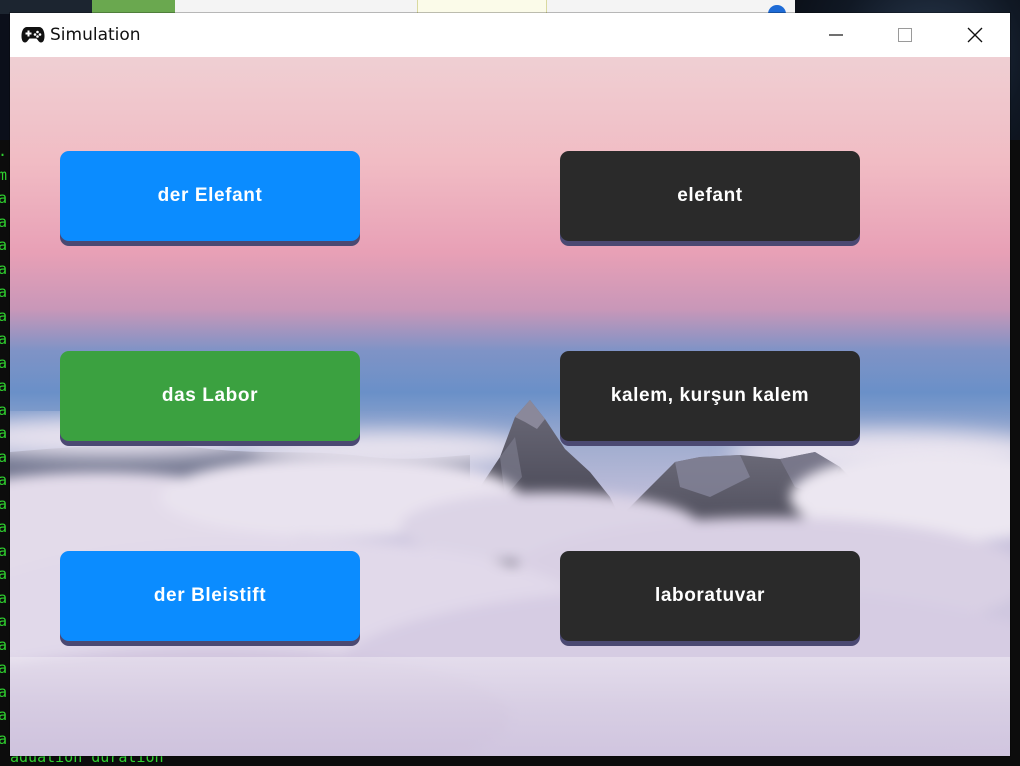 The width and height of the screenshot is (1020, 766). I want to click on gamepad-icon, so click(33, 34).